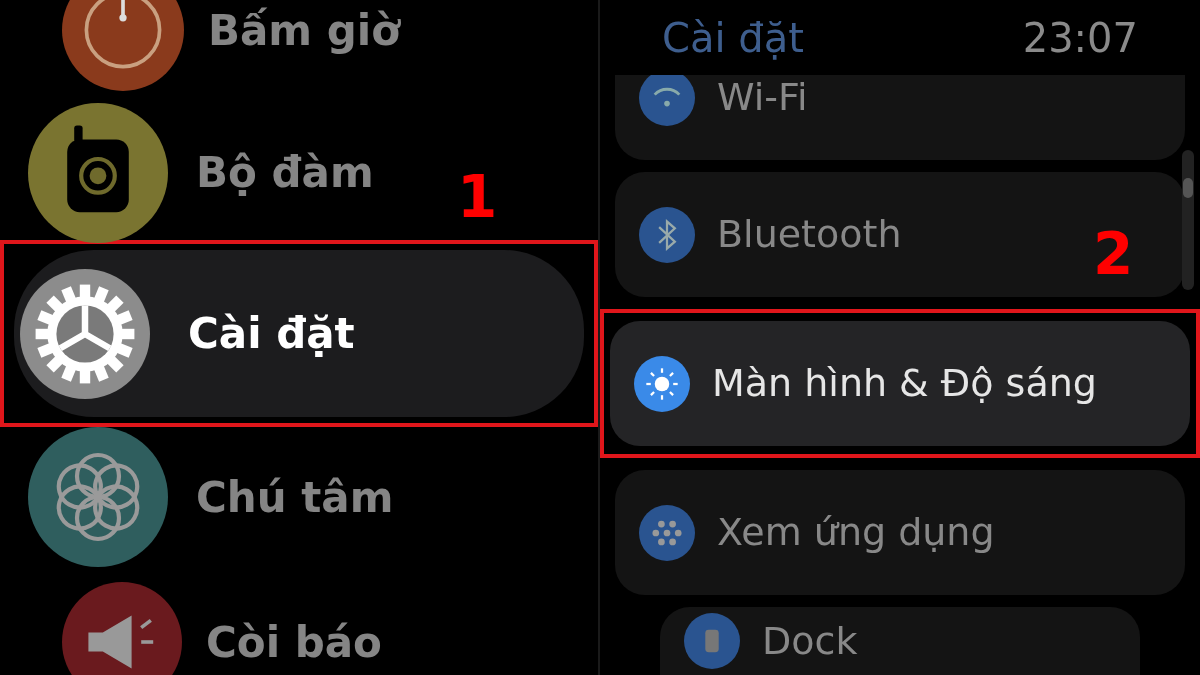 This screenshot has height=675, width=1200. Describe the element at coordinates (900, 117) in the screenshot. I see `settings-row: Wi-Fi` at that location.